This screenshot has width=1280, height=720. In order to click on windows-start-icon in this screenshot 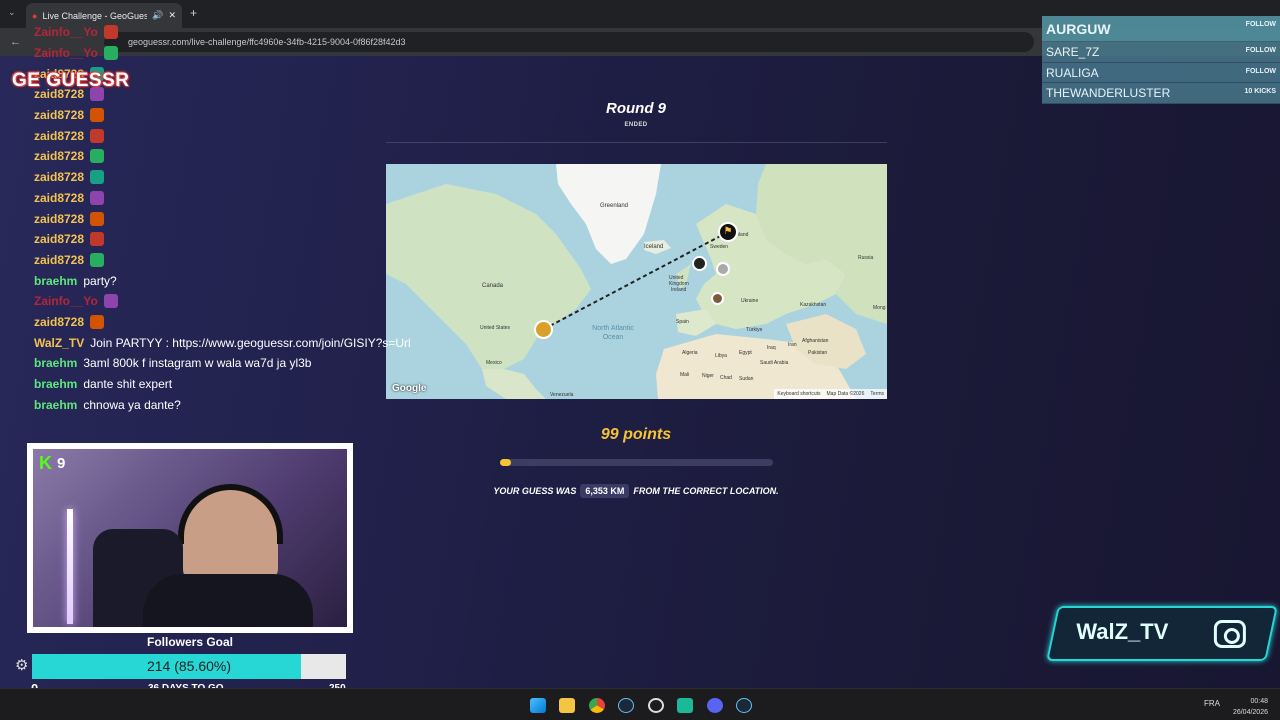, I will do `click(538, 705)`.